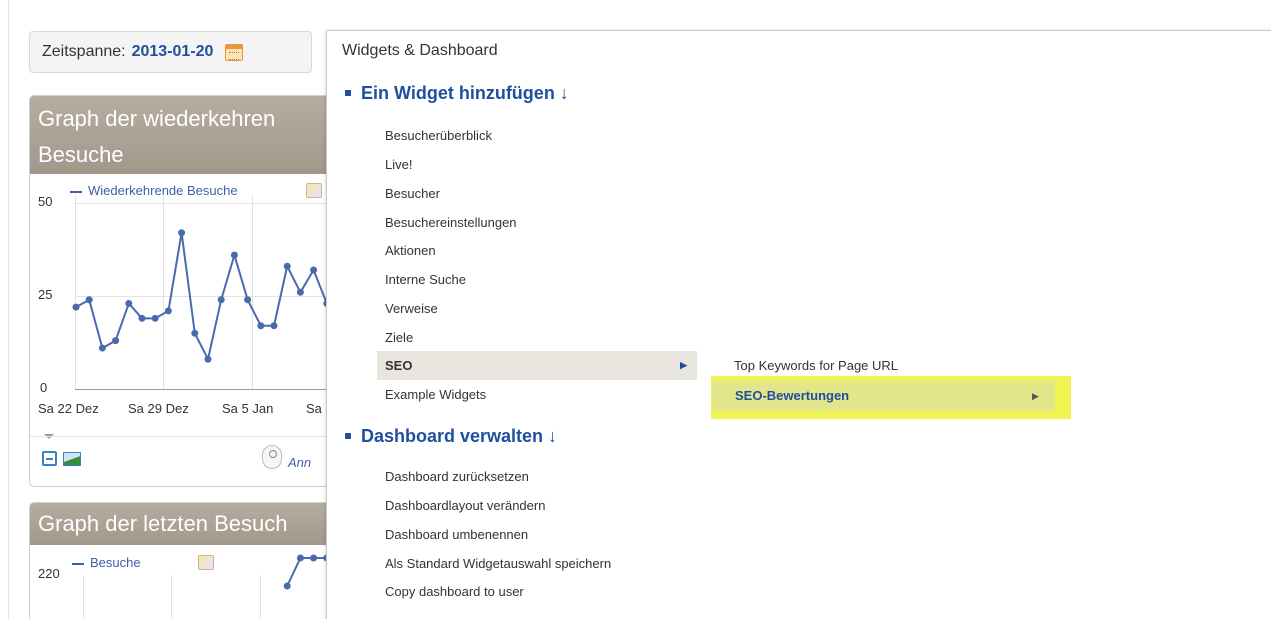 The image size is (1271, 619). Describe the element at coordinates (792, 395) in the screenshot. I see `submenu-item-seo-bewertungen-label: SEO-Bewertungen` at that location.